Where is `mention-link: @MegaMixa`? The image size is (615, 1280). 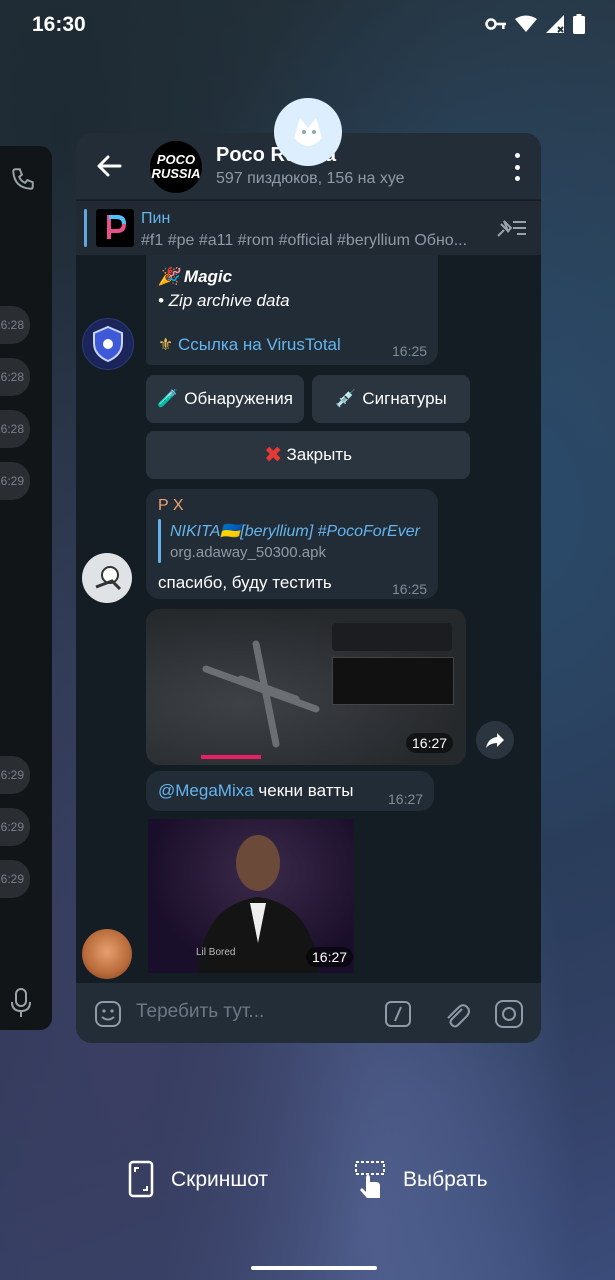 mention-link: @MegaMixa is located at coordinates (206, 790).